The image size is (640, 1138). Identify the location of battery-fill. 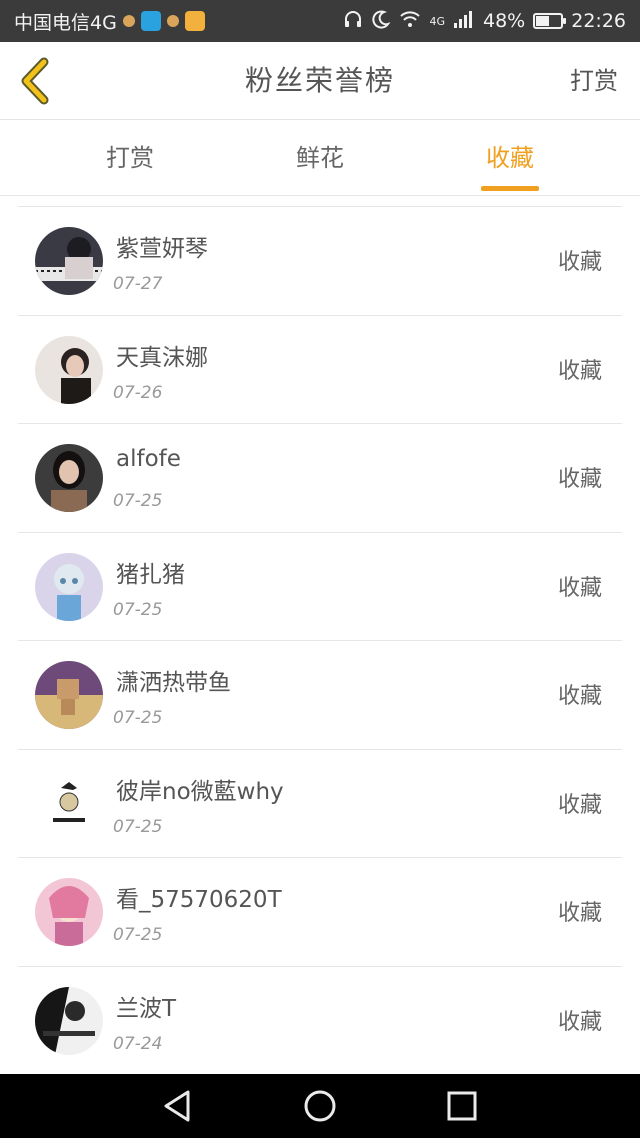
(542, 21).